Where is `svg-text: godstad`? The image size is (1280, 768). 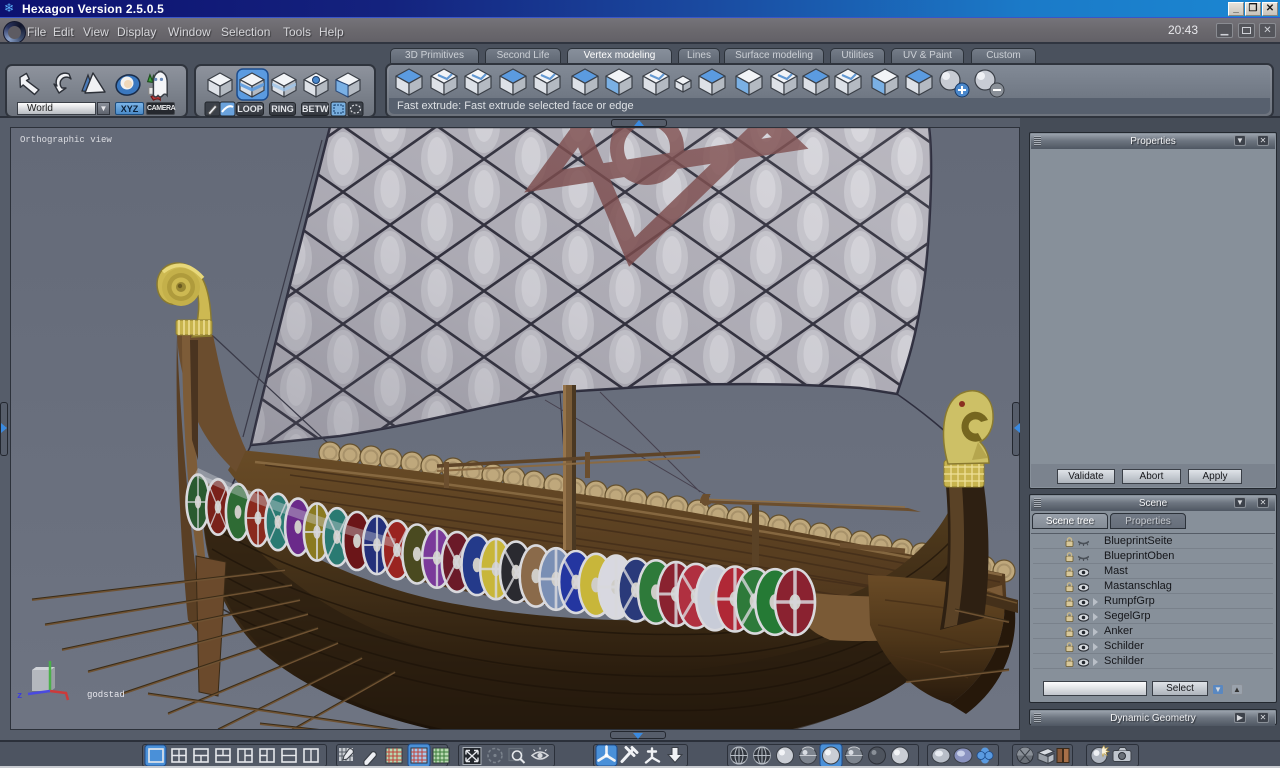 svg-text: godstad is located at coordinates (106, 695).